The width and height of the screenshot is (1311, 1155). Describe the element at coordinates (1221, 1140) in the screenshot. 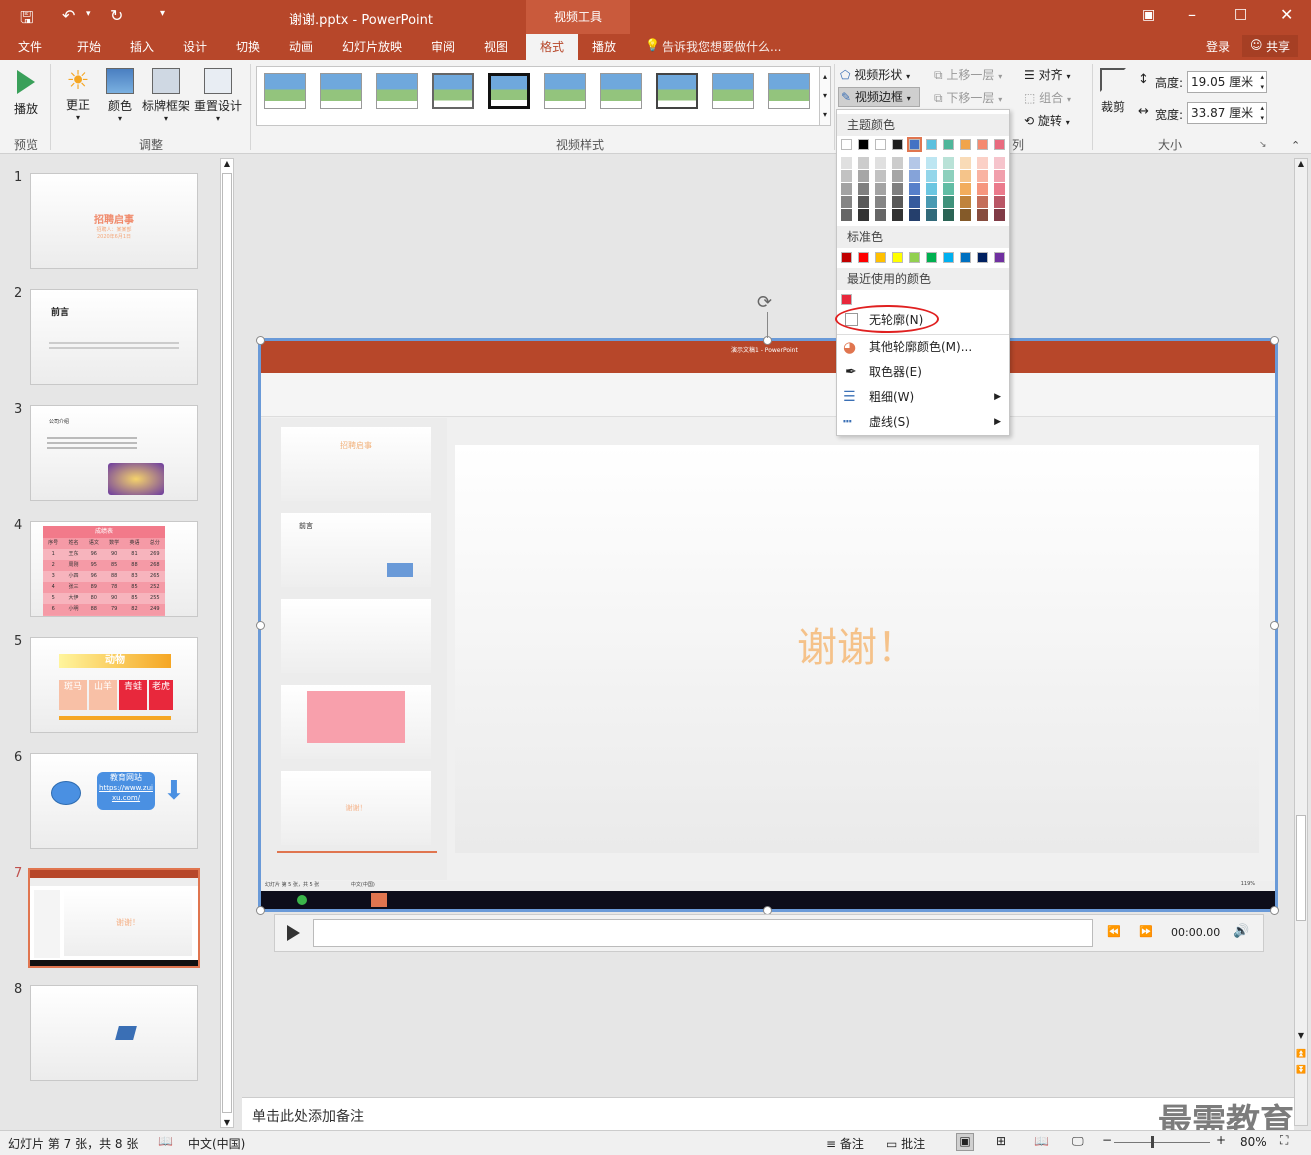

I see `zoom-in-icon: +` at that location.